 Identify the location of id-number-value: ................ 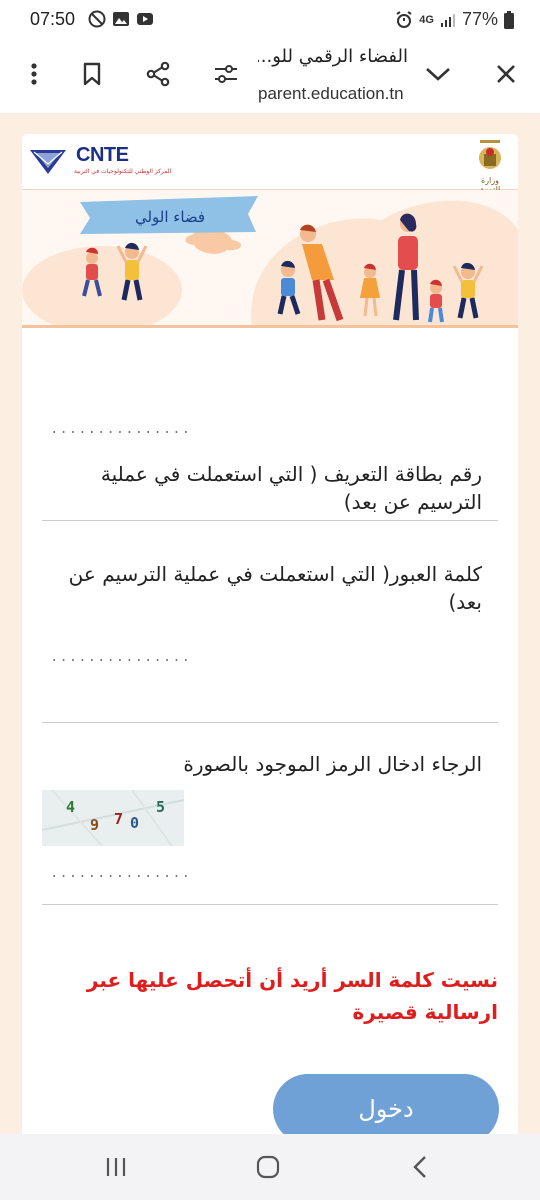
(121, 430).